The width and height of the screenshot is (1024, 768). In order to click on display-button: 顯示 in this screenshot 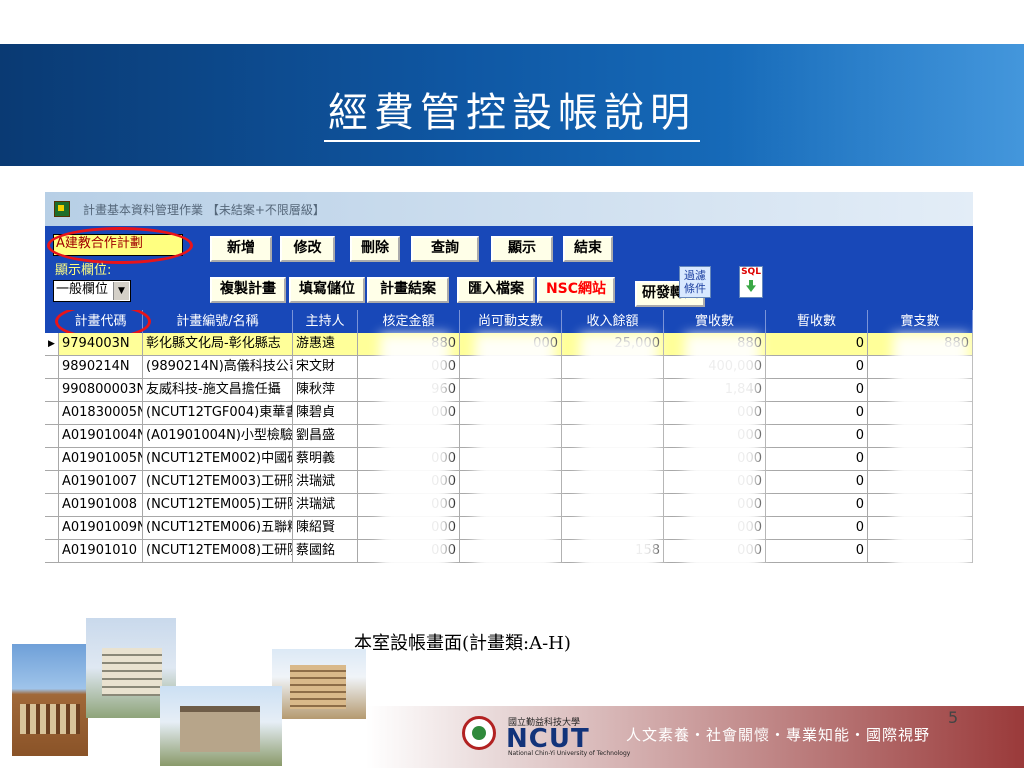, I will do `click(522, 249)`.